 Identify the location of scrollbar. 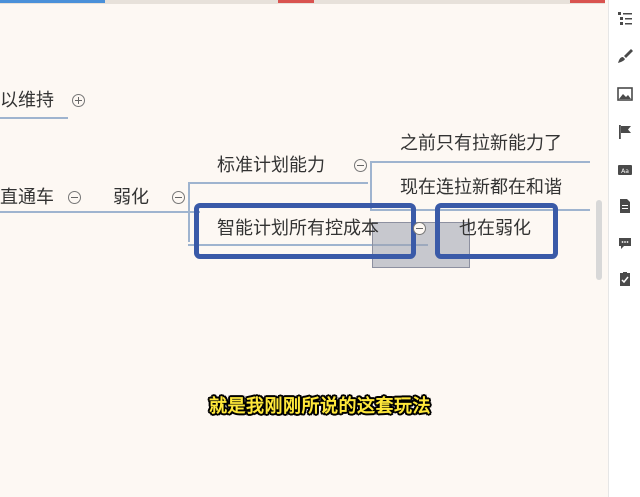
(599, 240).